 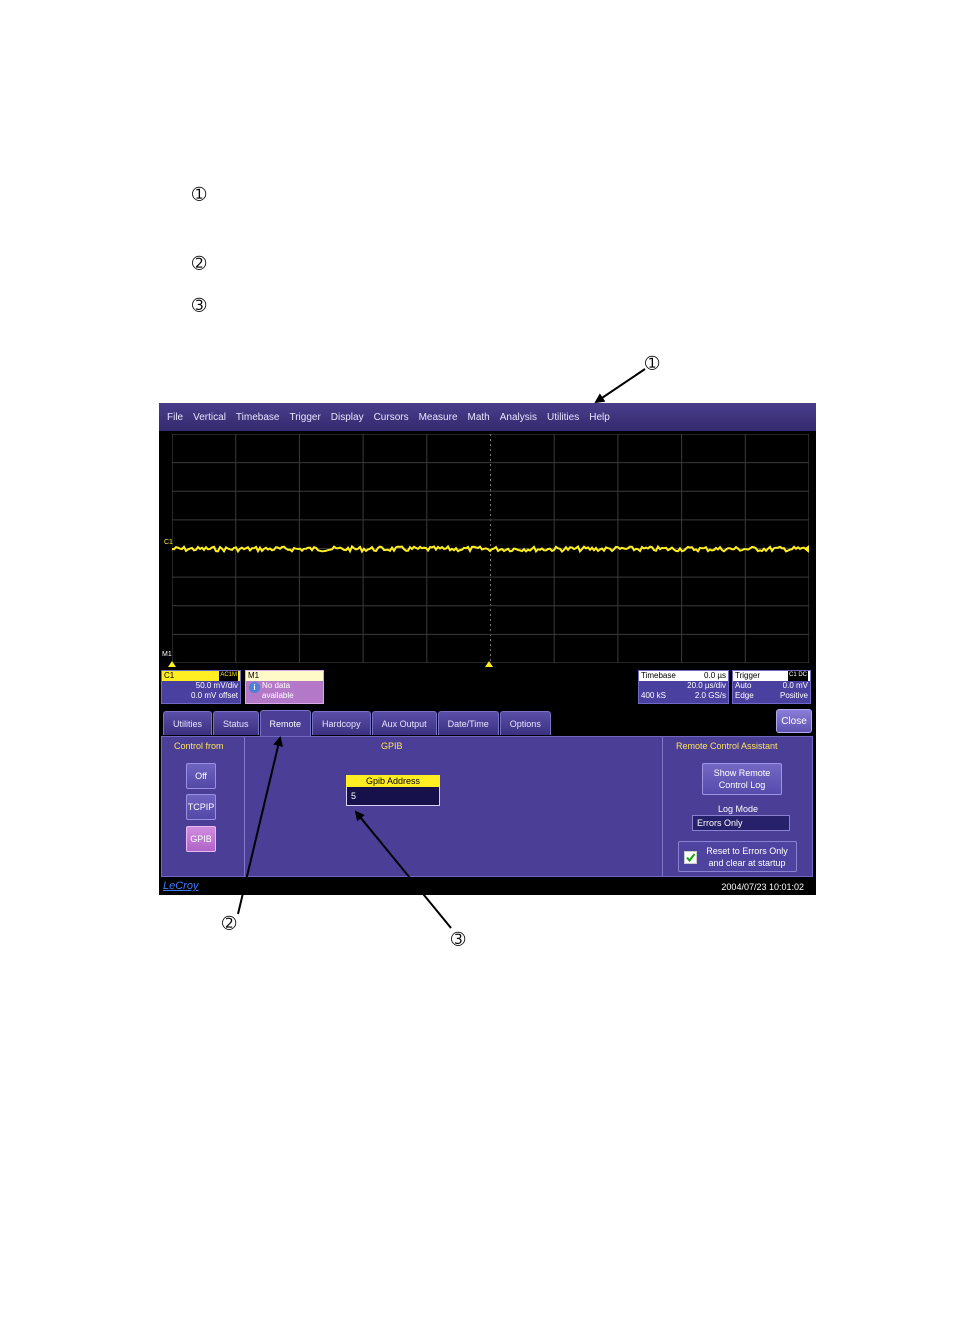 I want to click on tab-remote: Remote, so click(x=285, y=723).